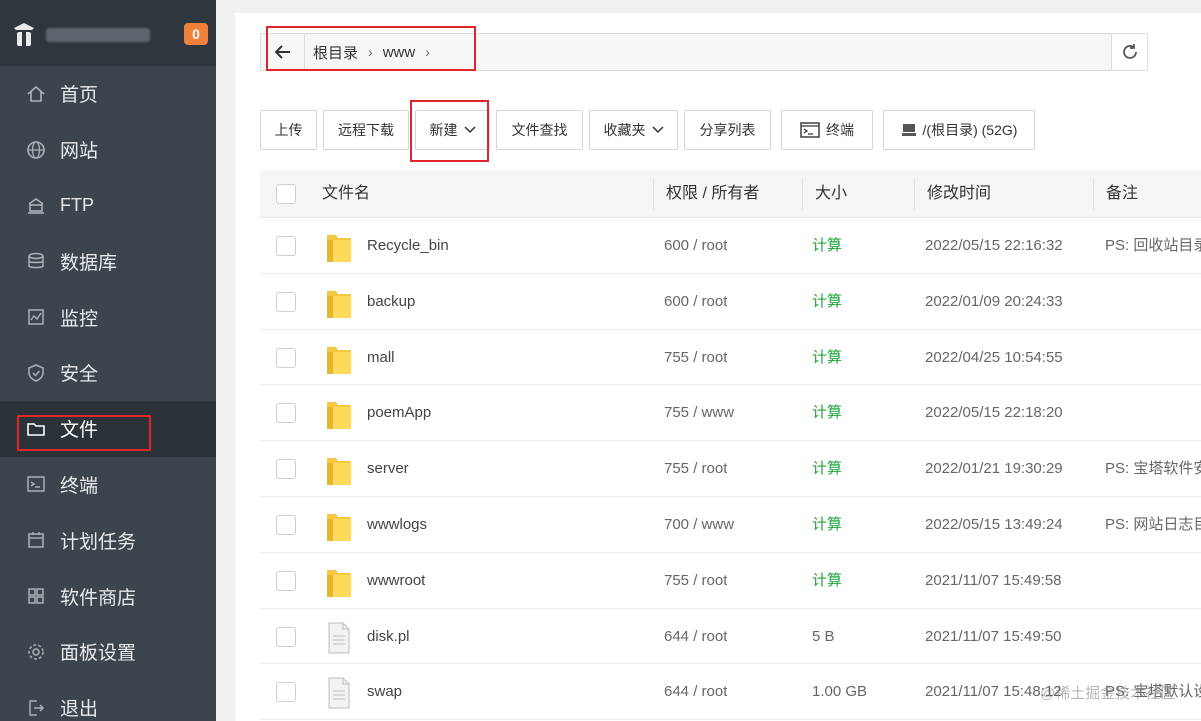 This screenshot has height=721, width=1201. Describe the element at coordinates (624, 130) in the screenshot. I see `favorites-label: 收藏夹` at that location.